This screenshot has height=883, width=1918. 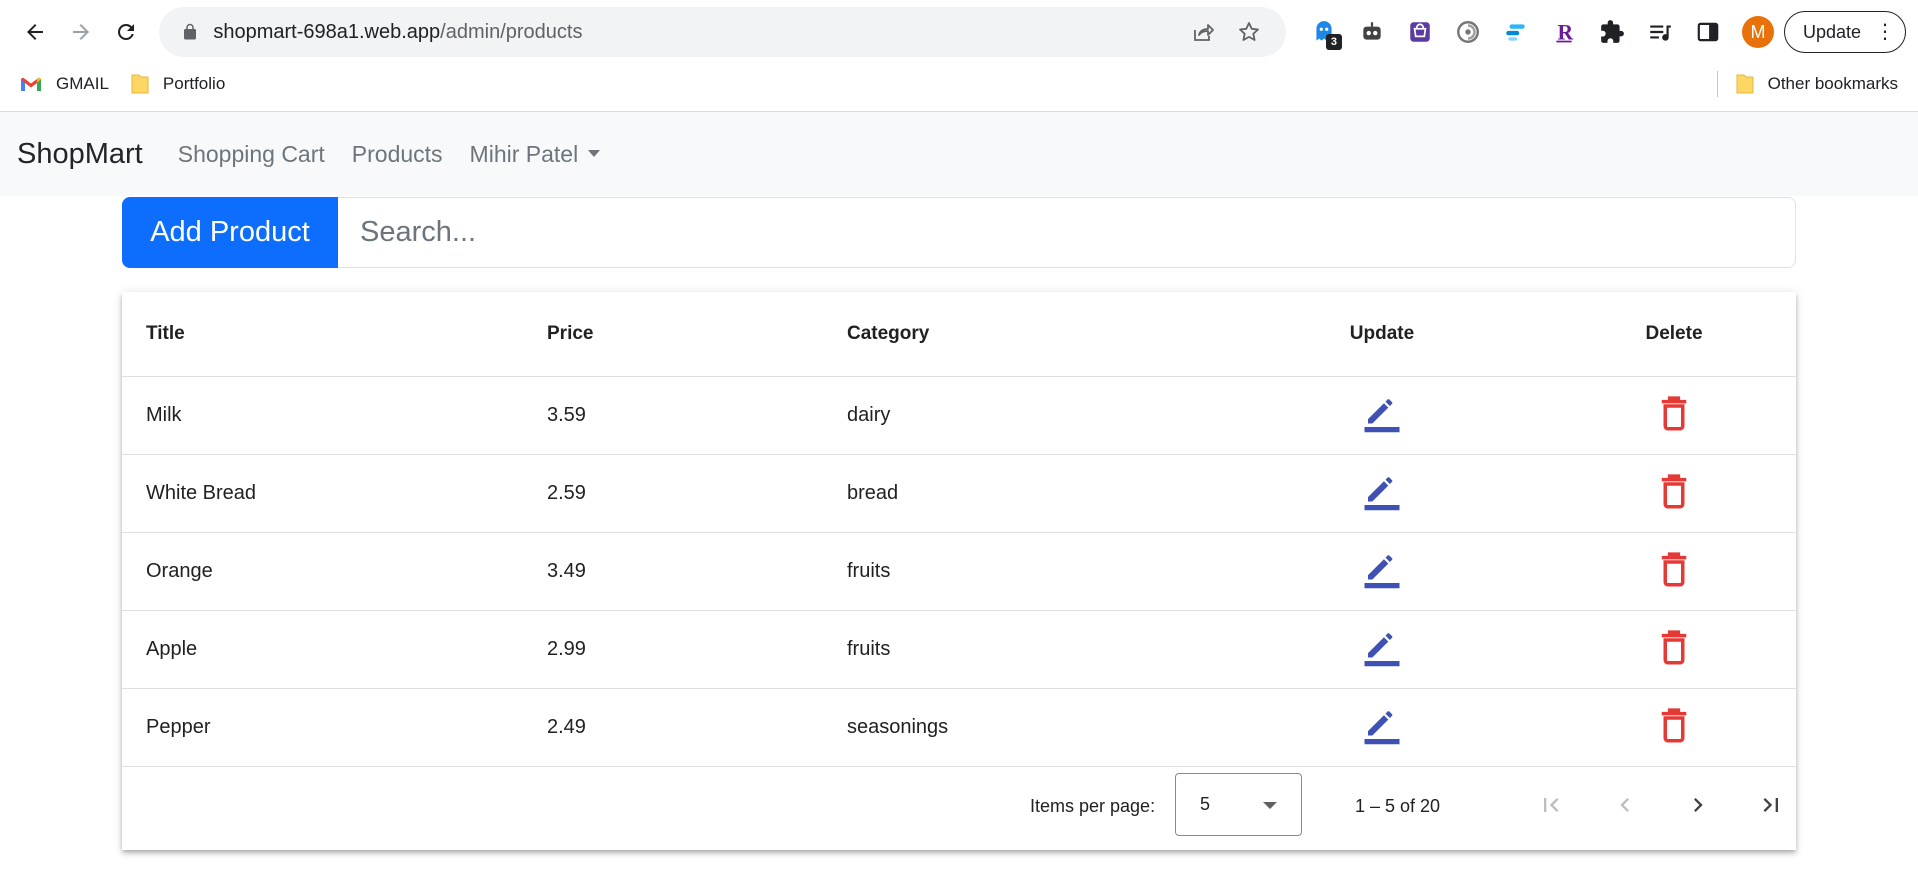 What do you see at coordinates (535, 154) in the screenshot?
I see `user-dropdown: Mihir Patel` at bounding box center [535, 154].